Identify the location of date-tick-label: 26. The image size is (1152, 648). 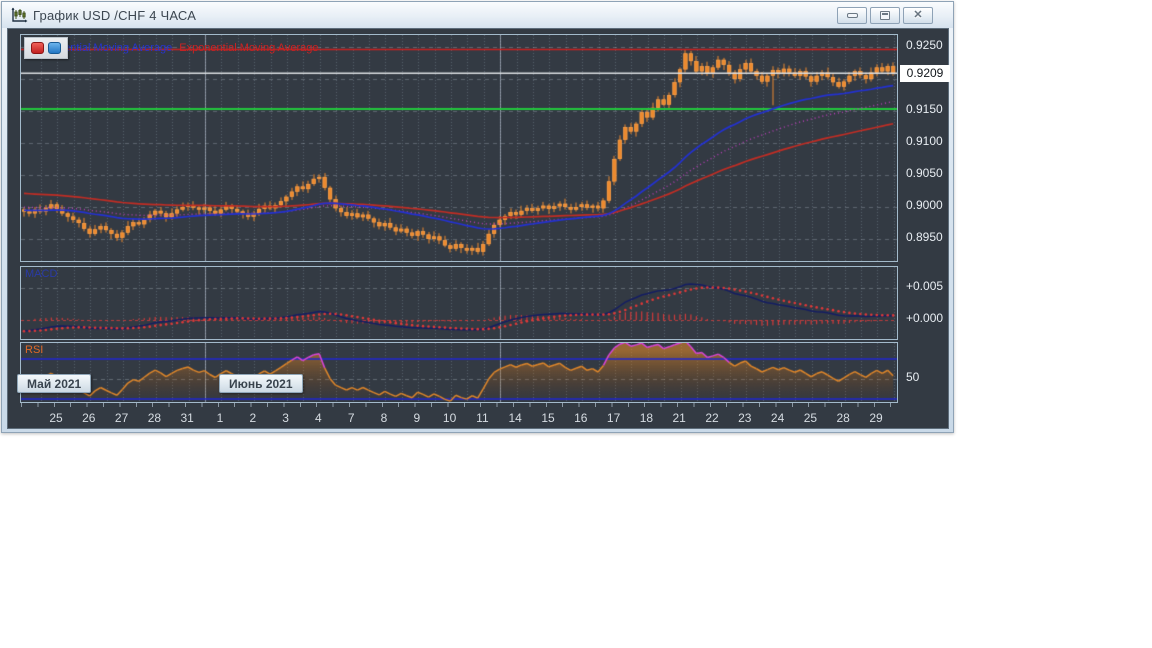
(89, 418).